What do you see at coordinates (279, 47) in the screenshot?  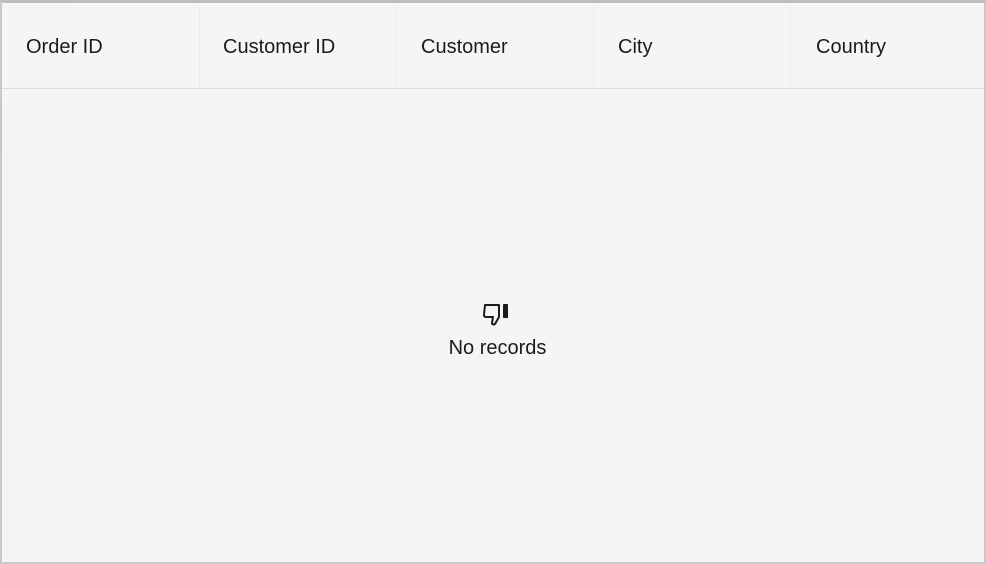 I see `column-header-customer-id: Customer ID` at bounding box center [279, 47].